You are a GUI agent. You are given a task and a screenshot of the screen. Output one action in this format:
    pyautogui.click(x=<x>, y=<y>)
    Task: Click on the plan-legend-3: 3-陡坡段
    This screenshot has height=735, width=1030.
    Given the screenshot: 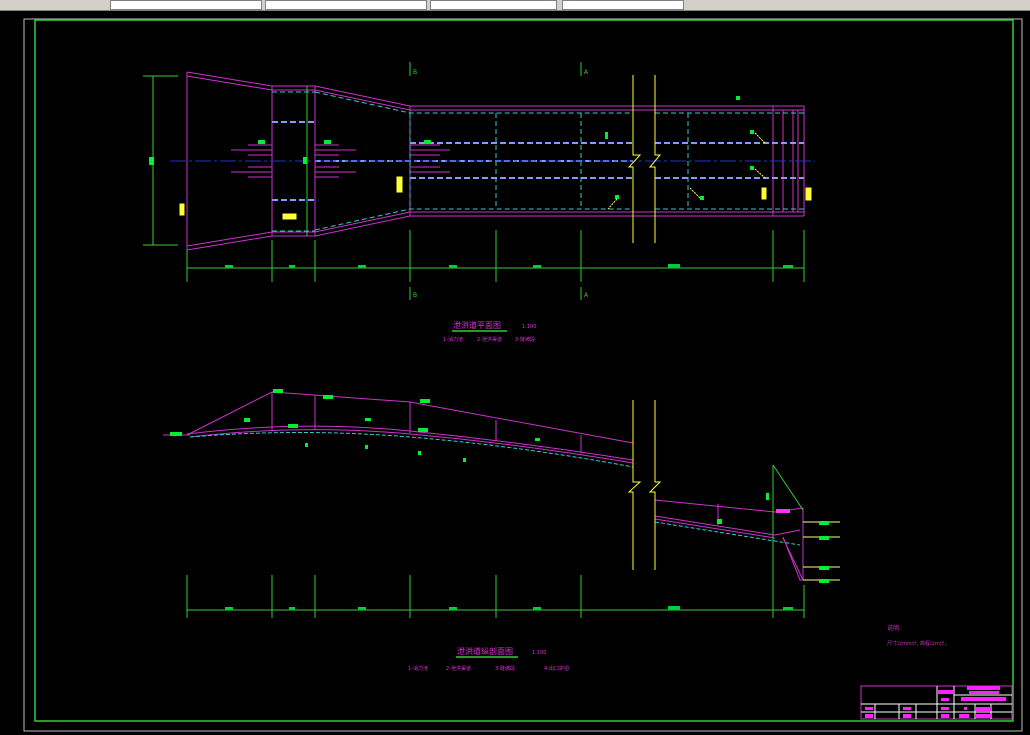 What is the action you would take?
    pyautogui.click(x=525, y=339)
    